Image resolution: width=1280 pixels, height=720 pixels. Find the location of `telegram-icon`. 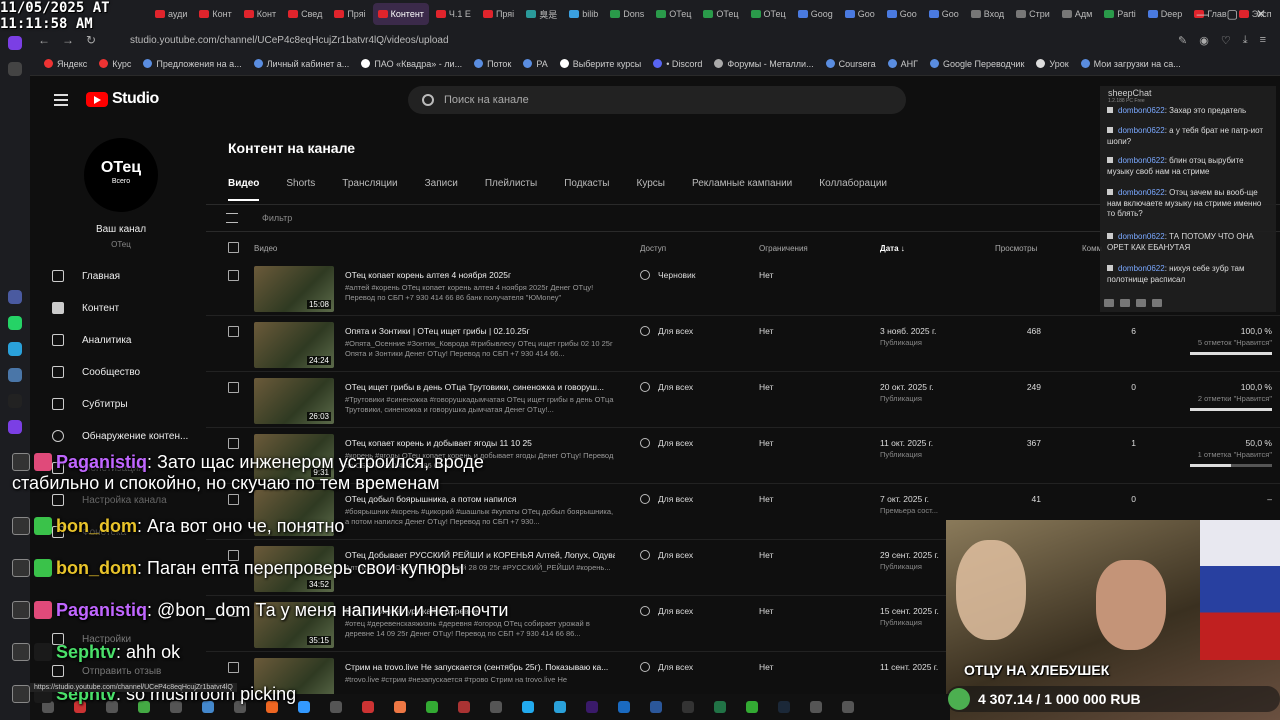

telegram-icon is located at coordinates (15, 349).